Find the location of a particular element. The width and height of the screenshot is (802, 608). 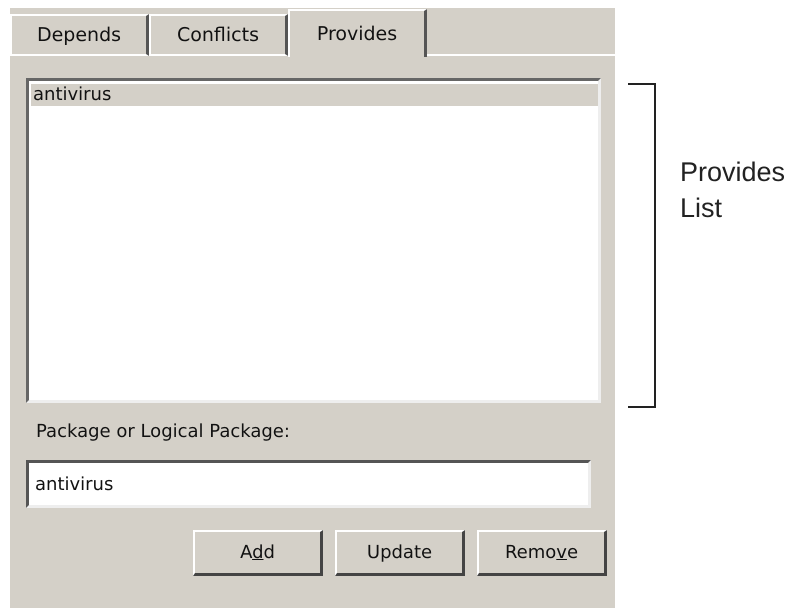

tab: Provides is located at coordinates (357, 33).